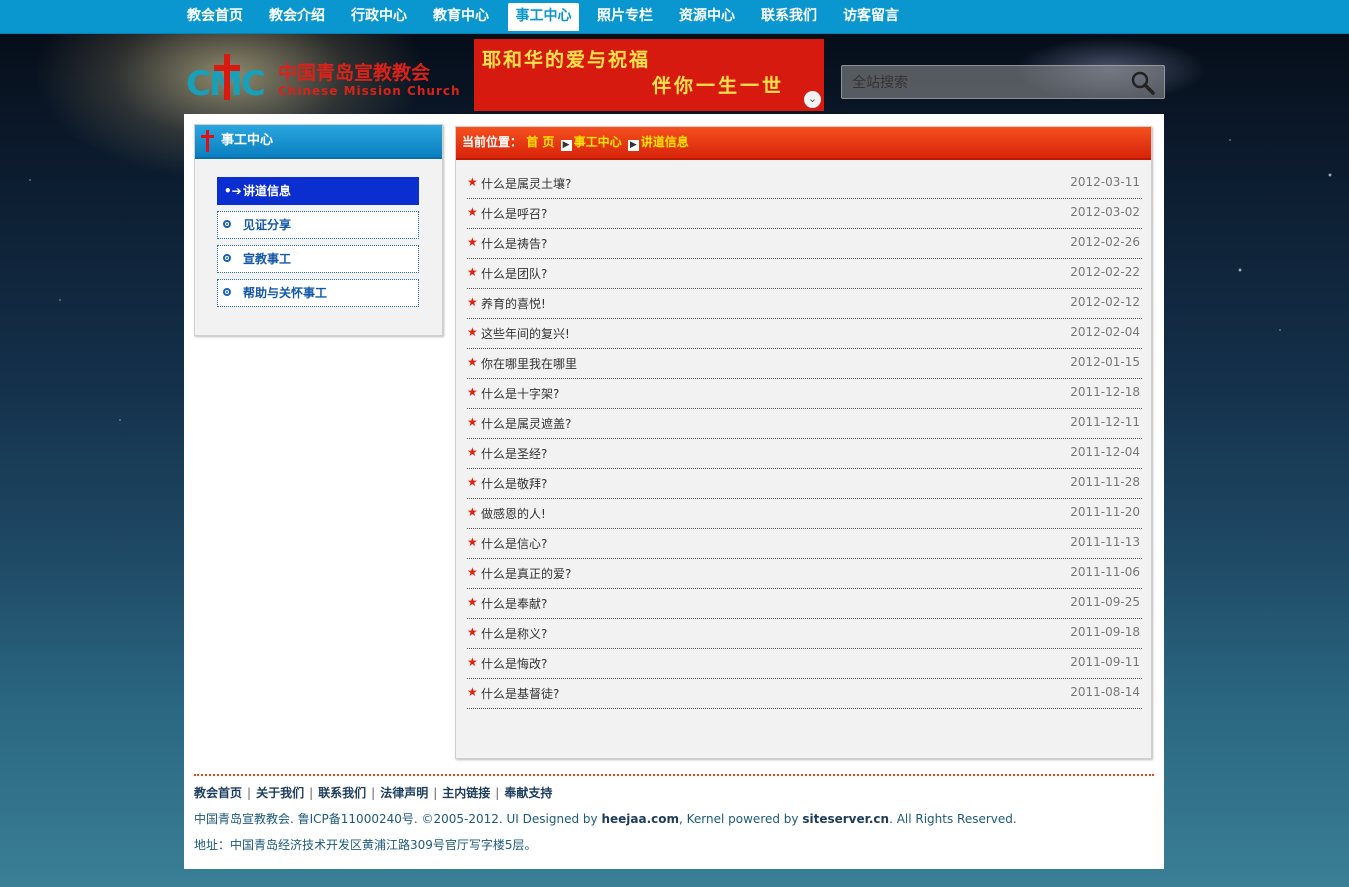 This screenshot has height=887, width=1349. What do you see at coordinates (513, 513) in the screenshot?
I see `article-title: 做感恩的人!` at bounding box center [513, 513].